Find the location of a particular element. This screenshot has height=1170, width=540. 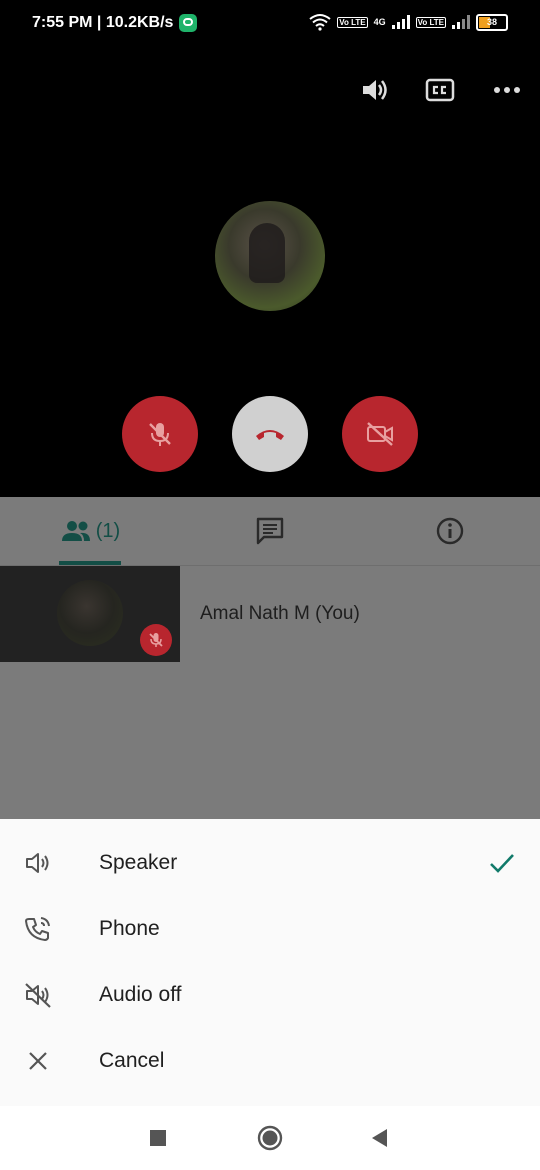

status-bar: 7:55 PM | 10.2KB/s Vo LTE 4G Vo LTE 38 is located at coordinates (270, 24).